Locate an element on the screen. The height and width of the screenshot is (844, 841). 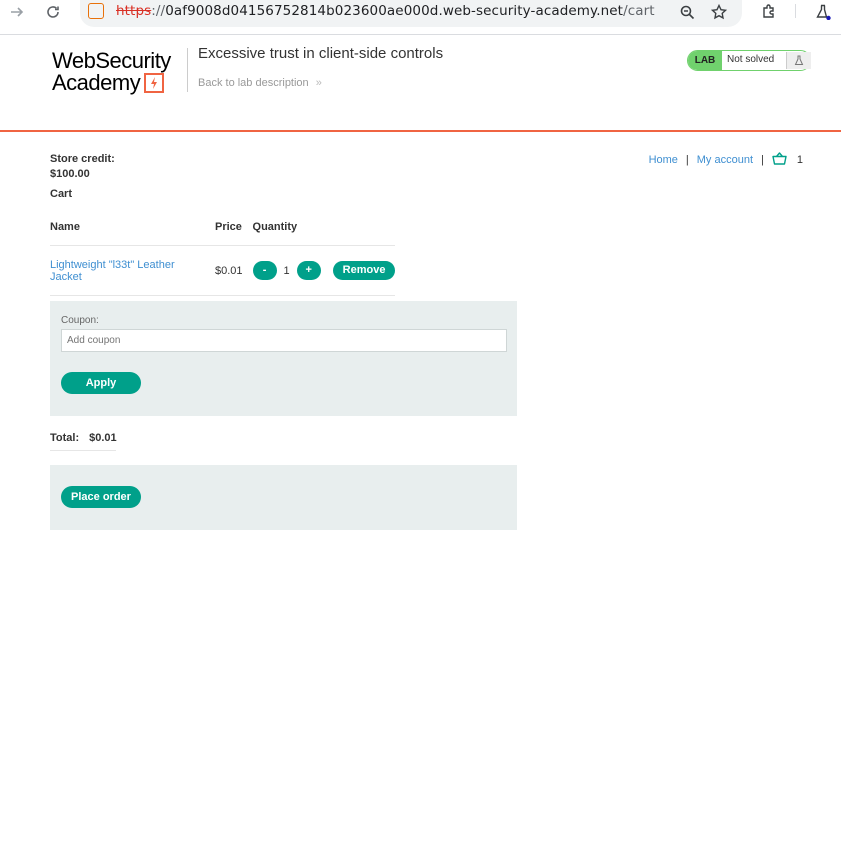
quantity-value: 1 is located at coordinates (286, 270).